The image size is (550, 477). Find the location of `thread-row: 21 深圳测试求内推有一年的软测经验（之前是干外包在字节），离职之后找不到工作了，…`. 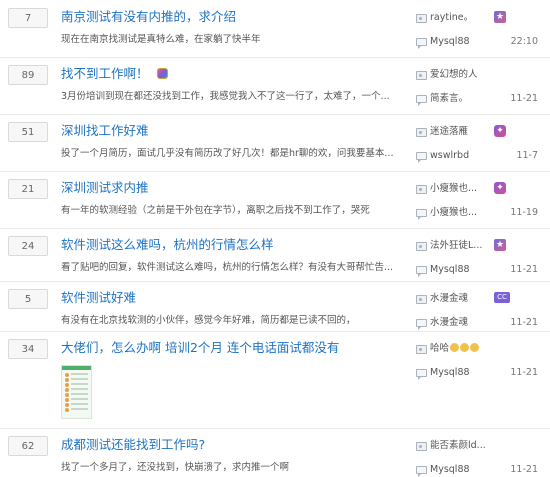

thread-row: 21 深圳测试求内推有一年的软测经验（之前是干外包在字节），离职之后找不到工作了，… is located at coordinates (275, 199).